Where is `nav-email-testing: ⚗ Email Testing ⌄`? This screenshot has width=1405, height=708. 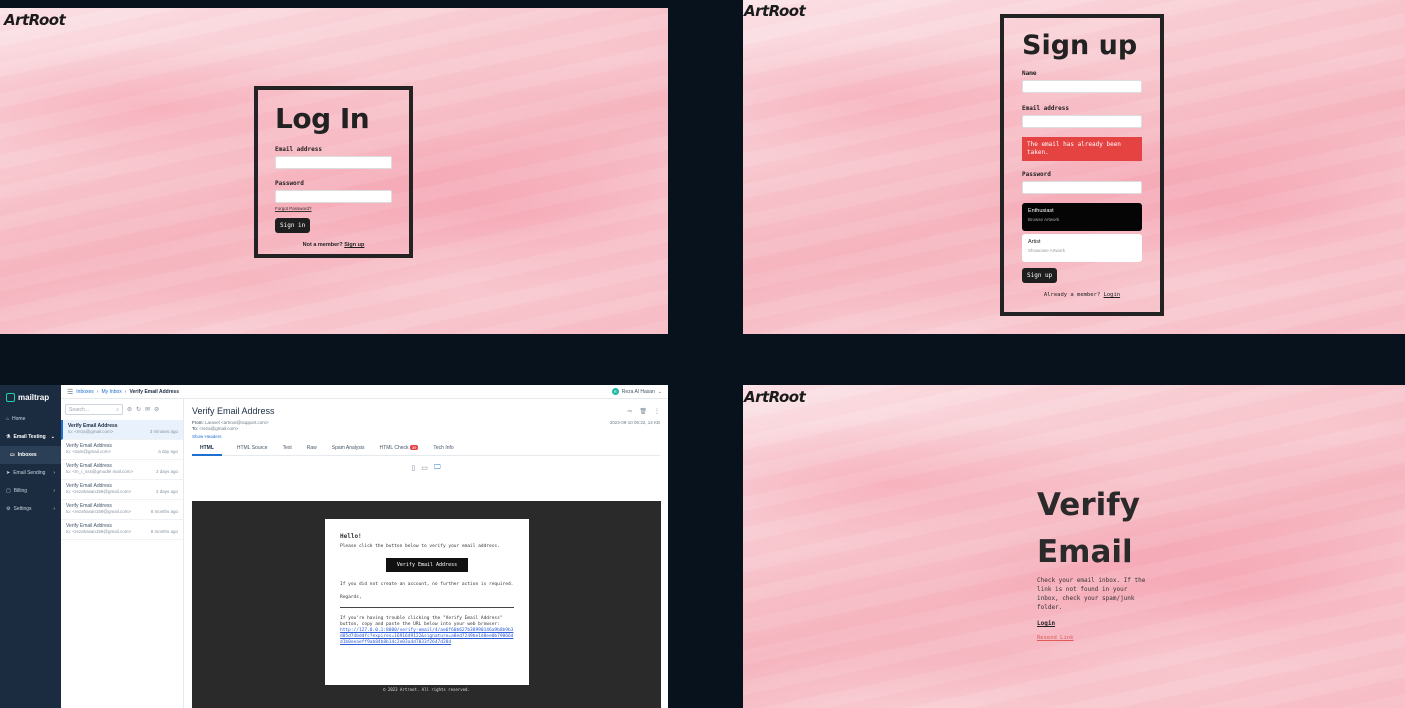
nav-email-testing: ⚗ Email Testing ⌄ is located at coordinates (30, 437).